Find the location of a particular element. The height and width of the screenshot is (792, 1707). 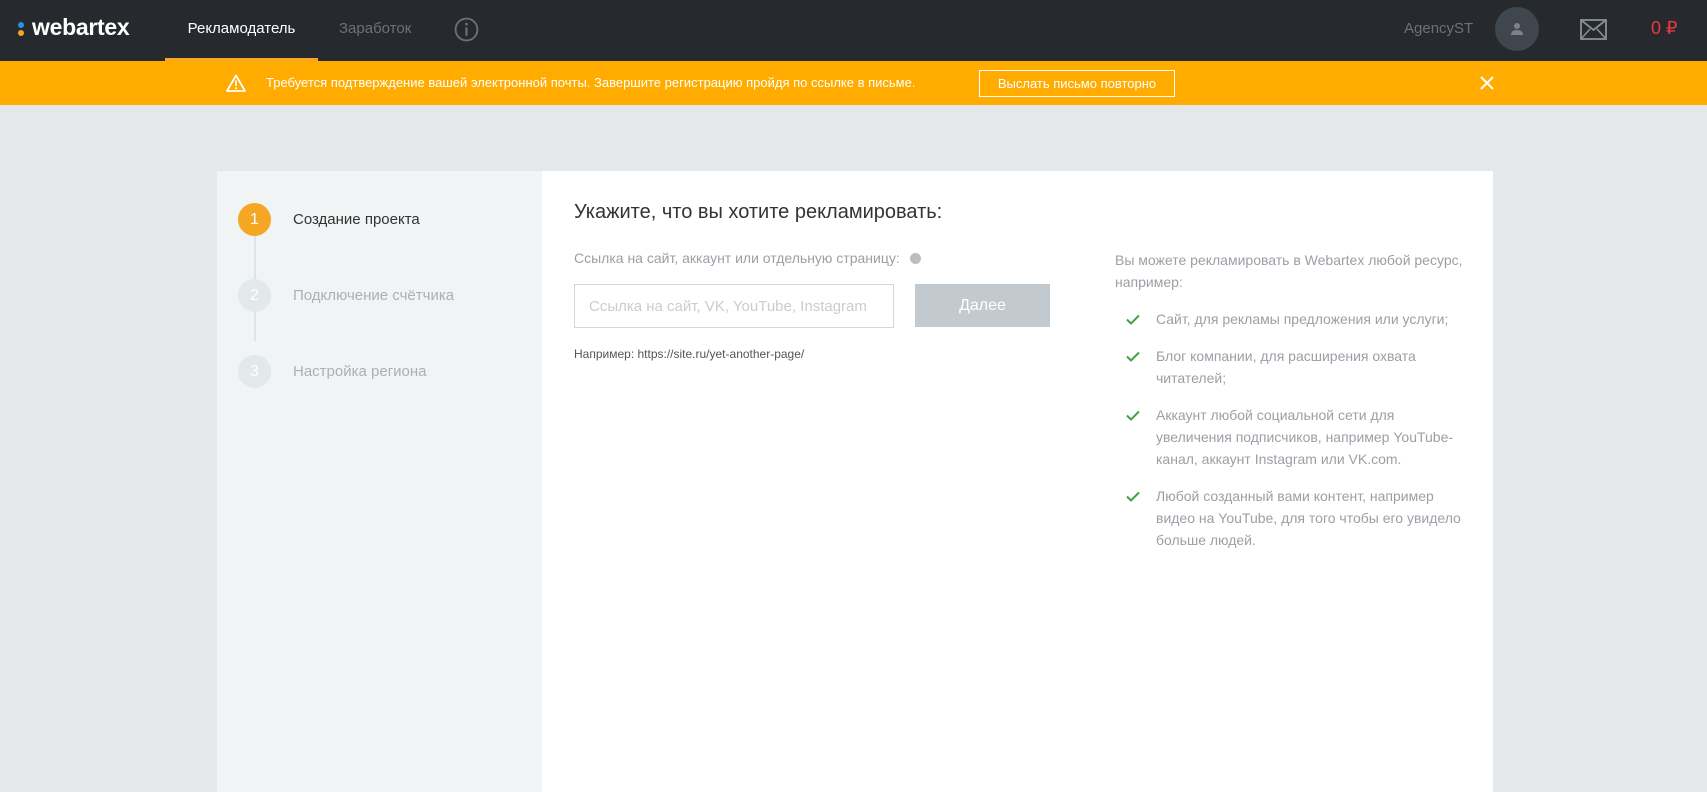

help-icon is located at coordinates (915, 258).